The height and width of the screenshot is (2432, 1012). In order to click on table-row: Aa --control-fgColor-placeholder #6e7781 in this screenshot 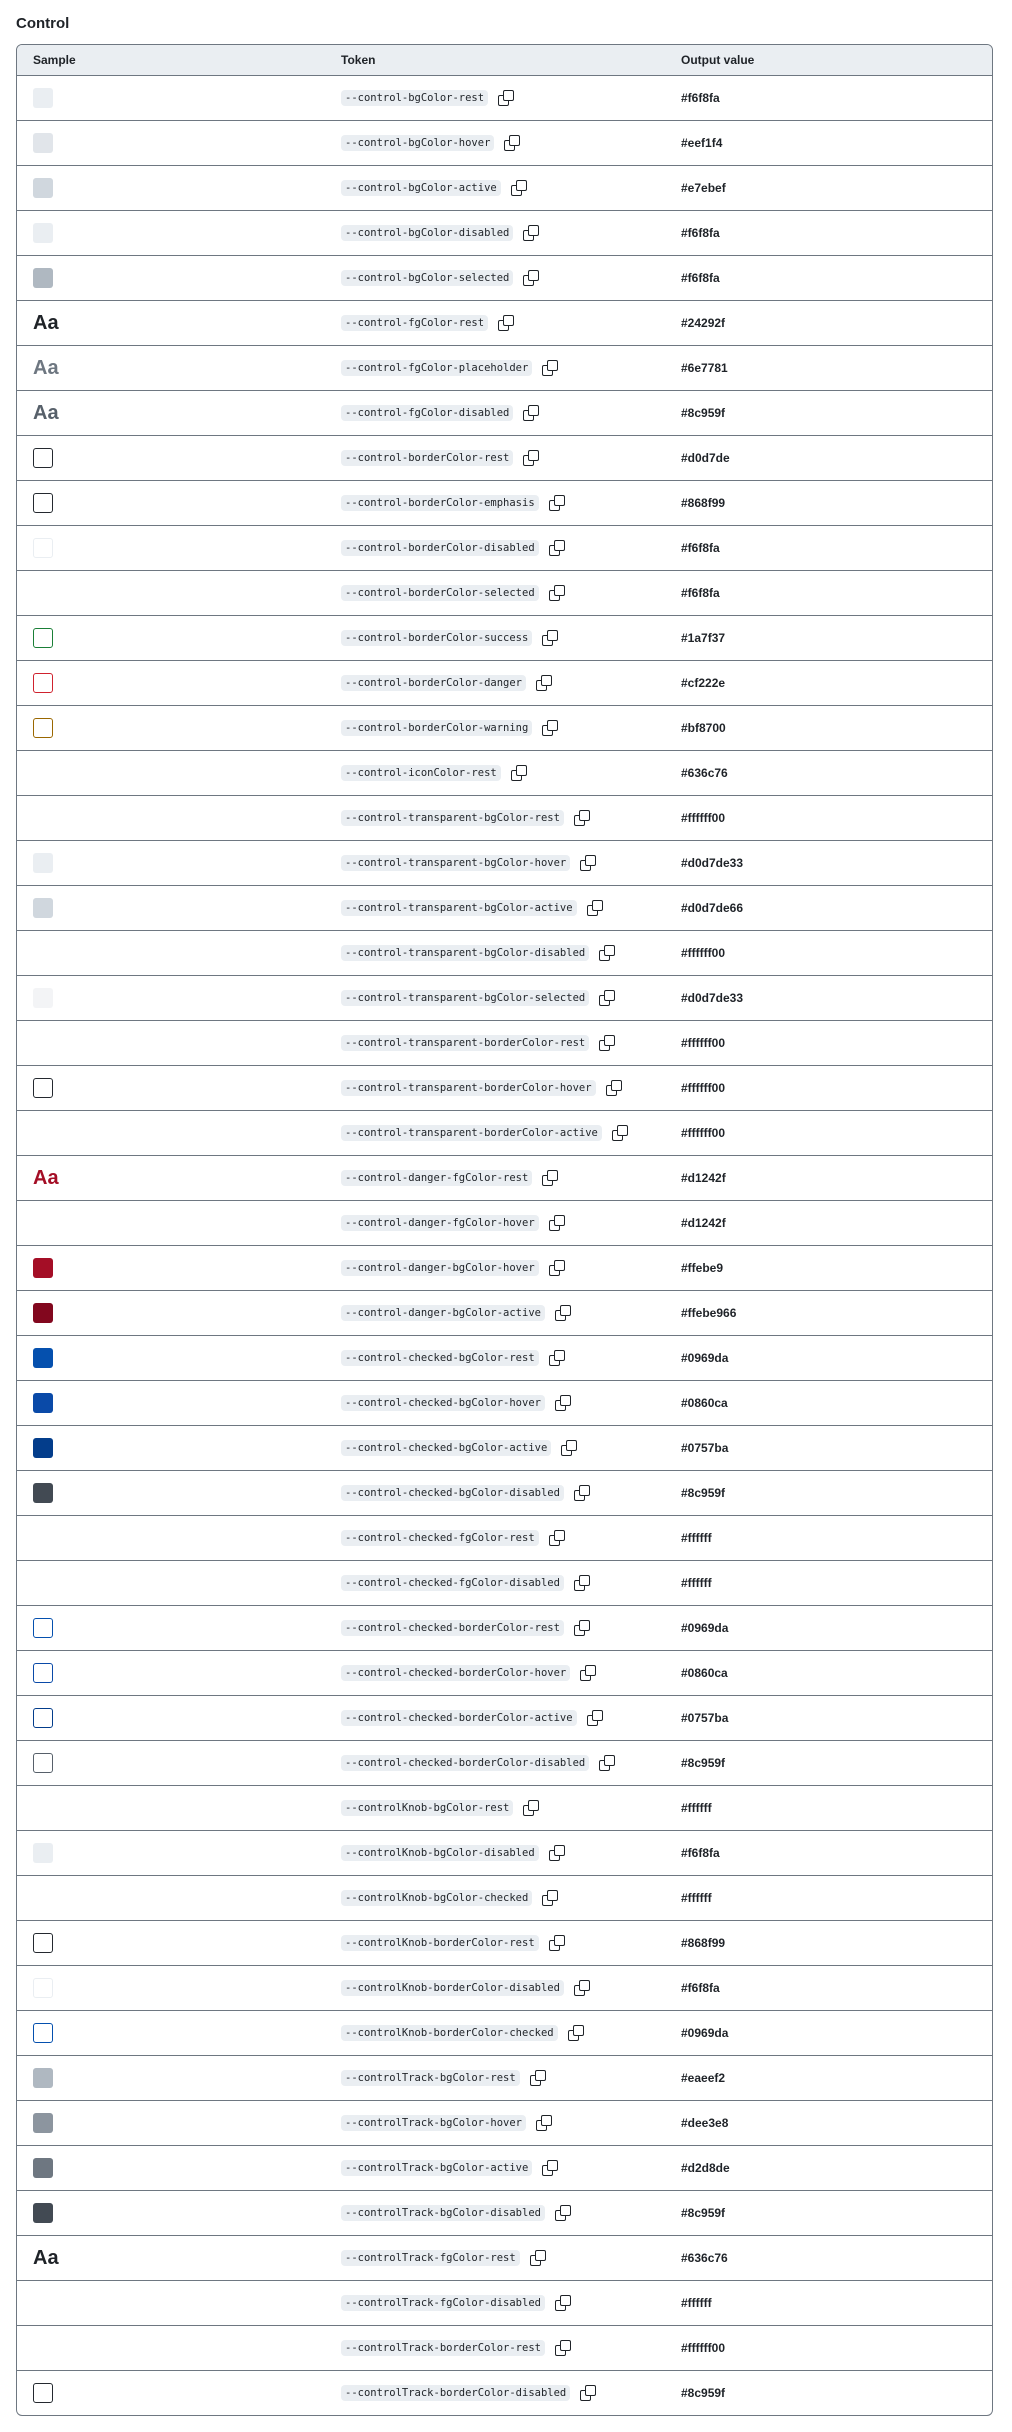, I will do `click(504, 368)`.